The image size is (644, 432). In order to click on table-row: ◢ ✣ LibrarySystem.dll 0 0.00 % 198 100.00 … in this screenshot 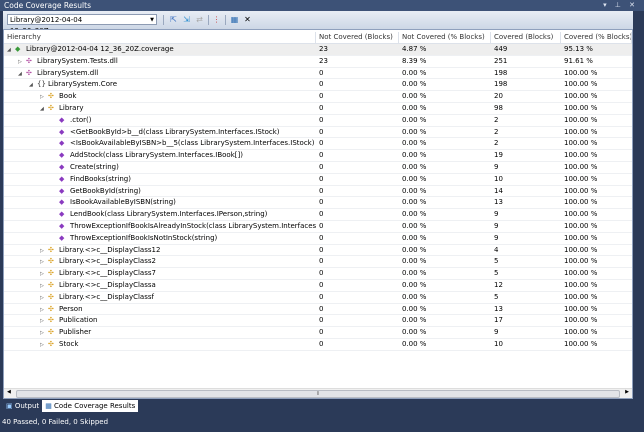, I will do `click(318, 74)`.